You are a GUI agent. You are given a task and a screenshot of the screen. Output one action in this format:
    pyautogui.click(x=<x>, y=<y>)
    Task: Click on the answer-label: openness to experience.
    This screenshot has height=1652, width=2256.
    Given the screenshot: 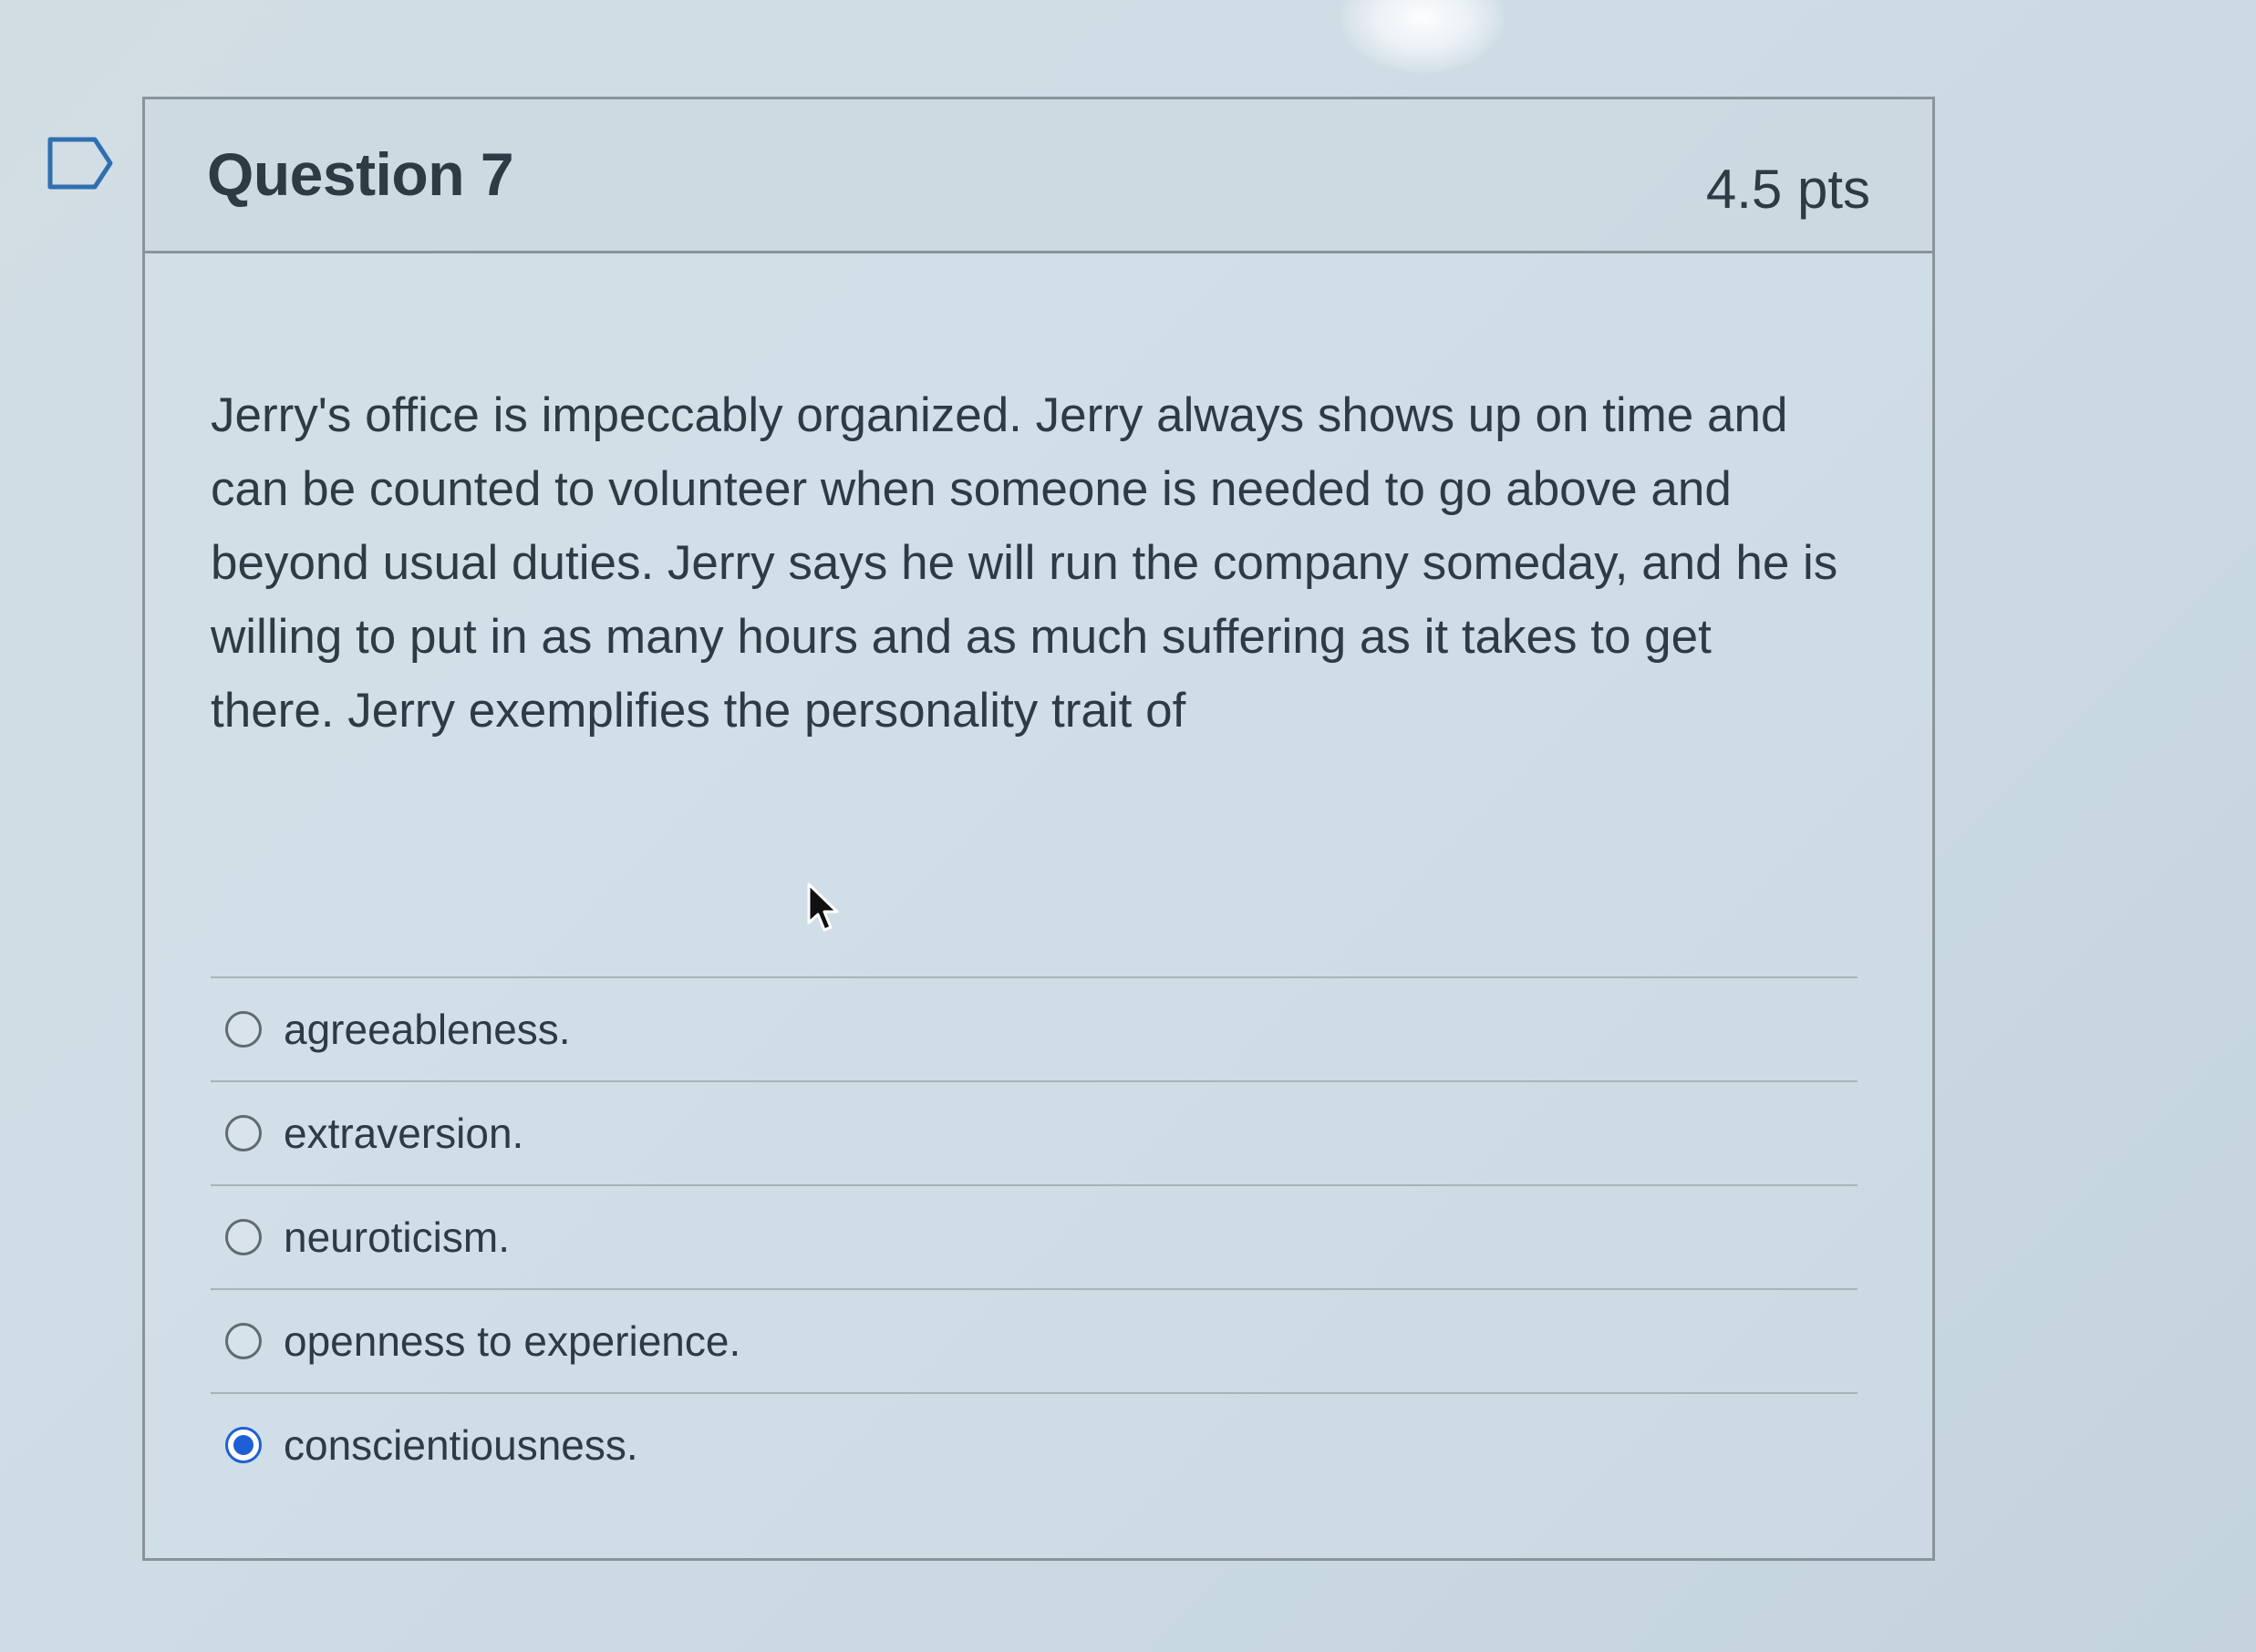 What is the action you would take?
    pyautogui.click(x=512, y=1341)
    